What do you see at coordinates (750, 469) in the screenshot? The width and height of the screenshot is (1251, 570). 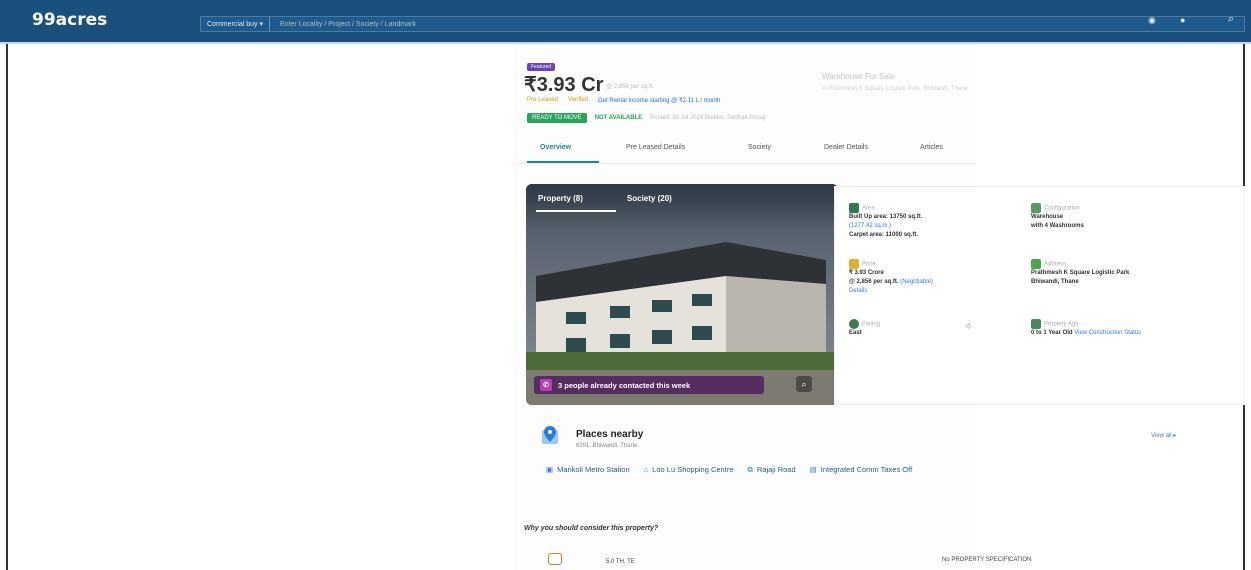 I see `road-icon: ⧉` at bounding box center [750, 469].